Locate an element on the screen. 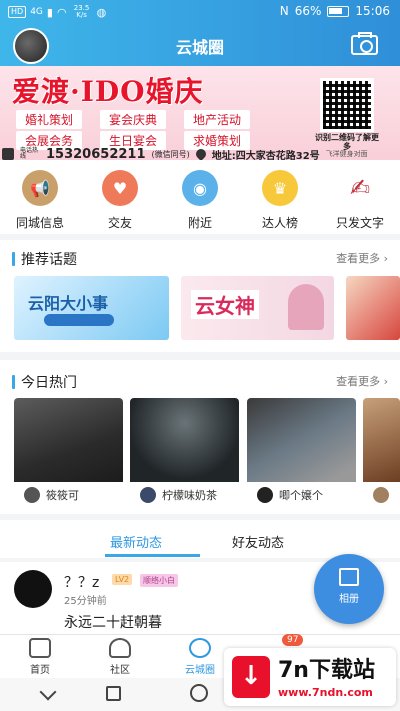  banner-services: 婚礼策划 宴会庆典 地产活动 会展会务 生日宴会 求婚策划 is located at coordinates (133, 130).